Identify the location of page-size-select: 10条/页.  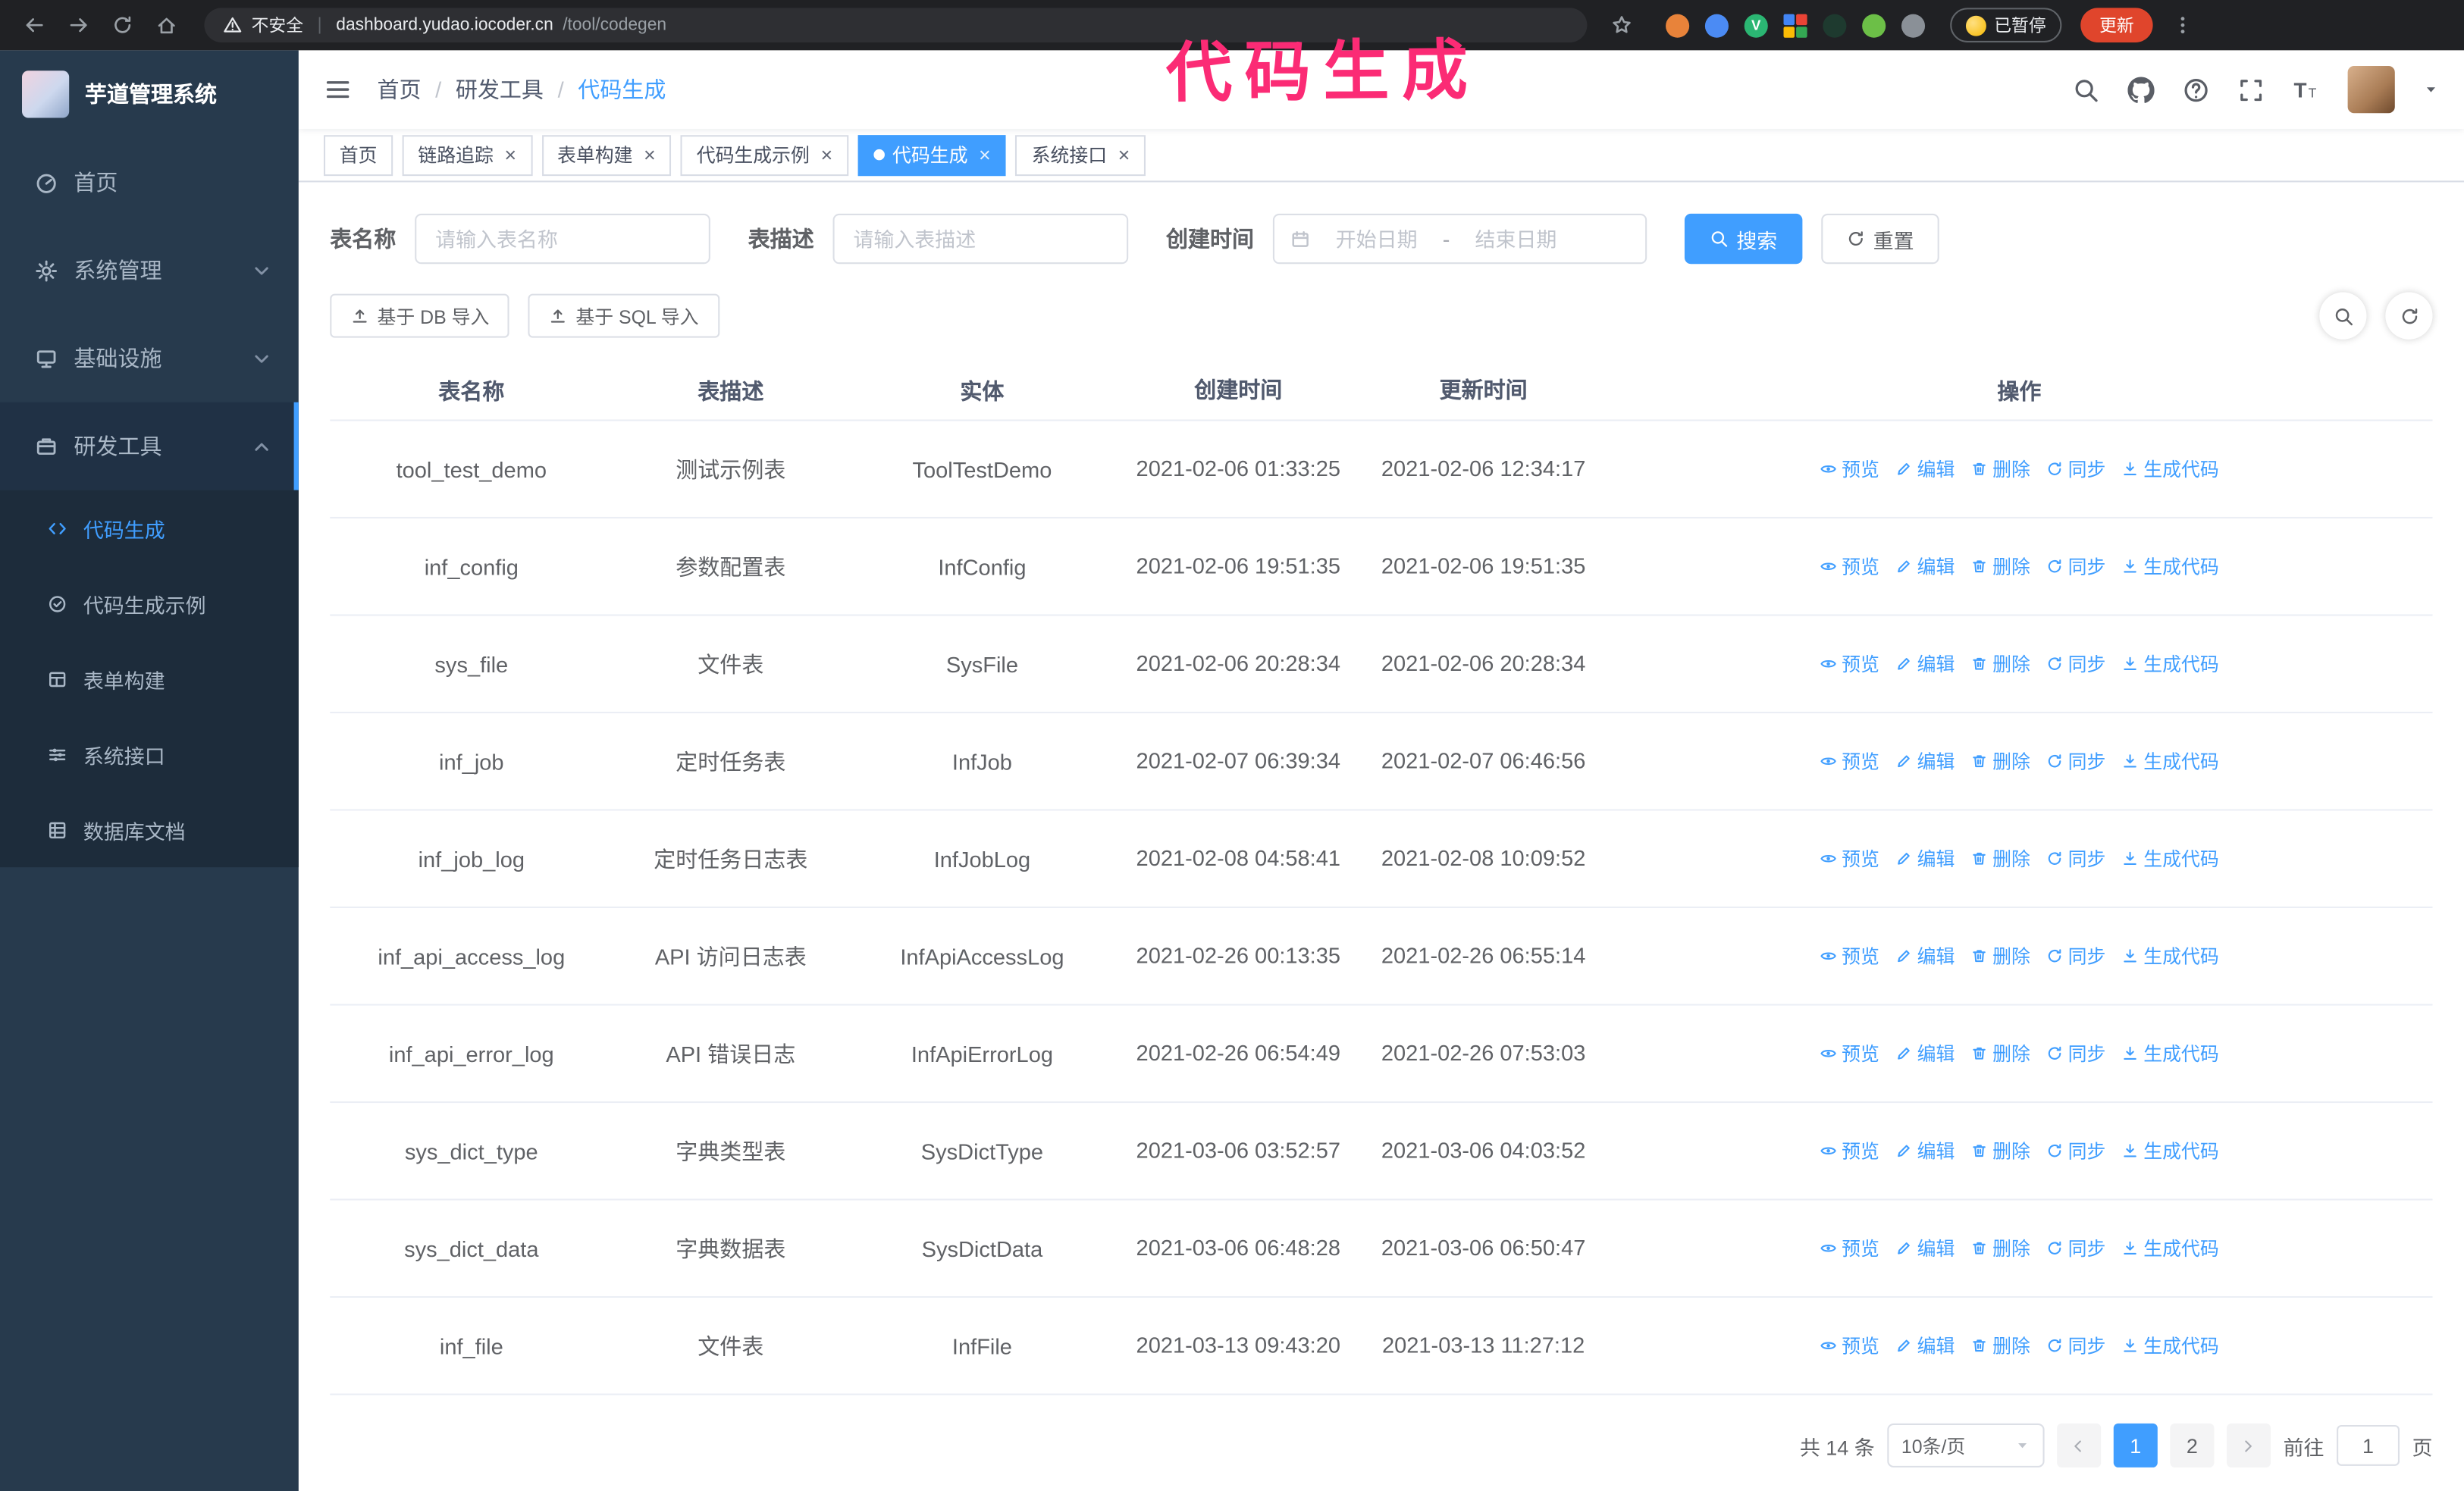
(1966, 1445).